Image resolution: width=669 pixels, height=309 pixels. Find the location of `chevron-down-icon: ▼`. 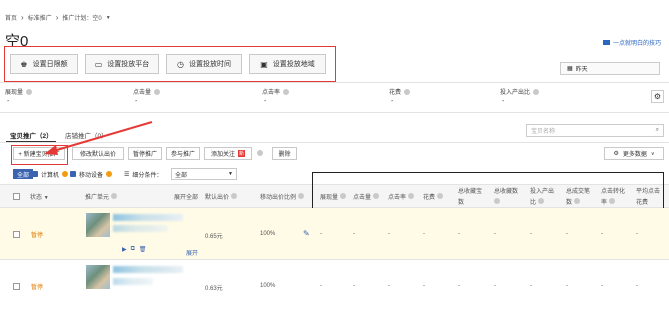

chevron-down-icon: ▼ is located at coordinates (108, 18).